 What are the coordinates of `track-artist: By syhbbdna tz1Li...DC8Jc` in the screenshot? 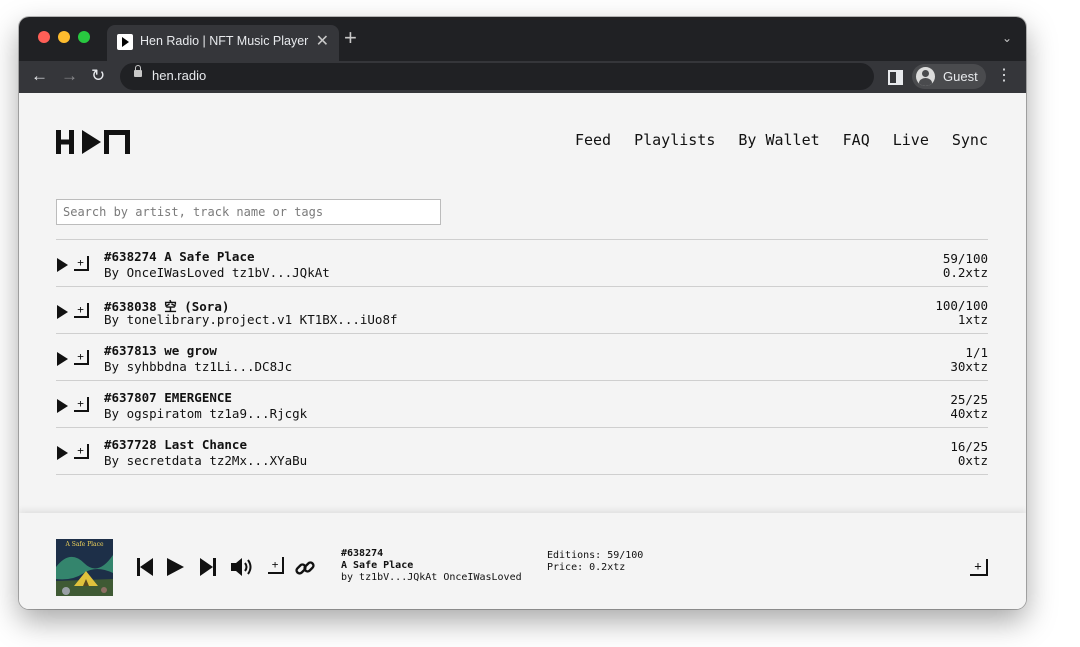 It's located at (198, 366).